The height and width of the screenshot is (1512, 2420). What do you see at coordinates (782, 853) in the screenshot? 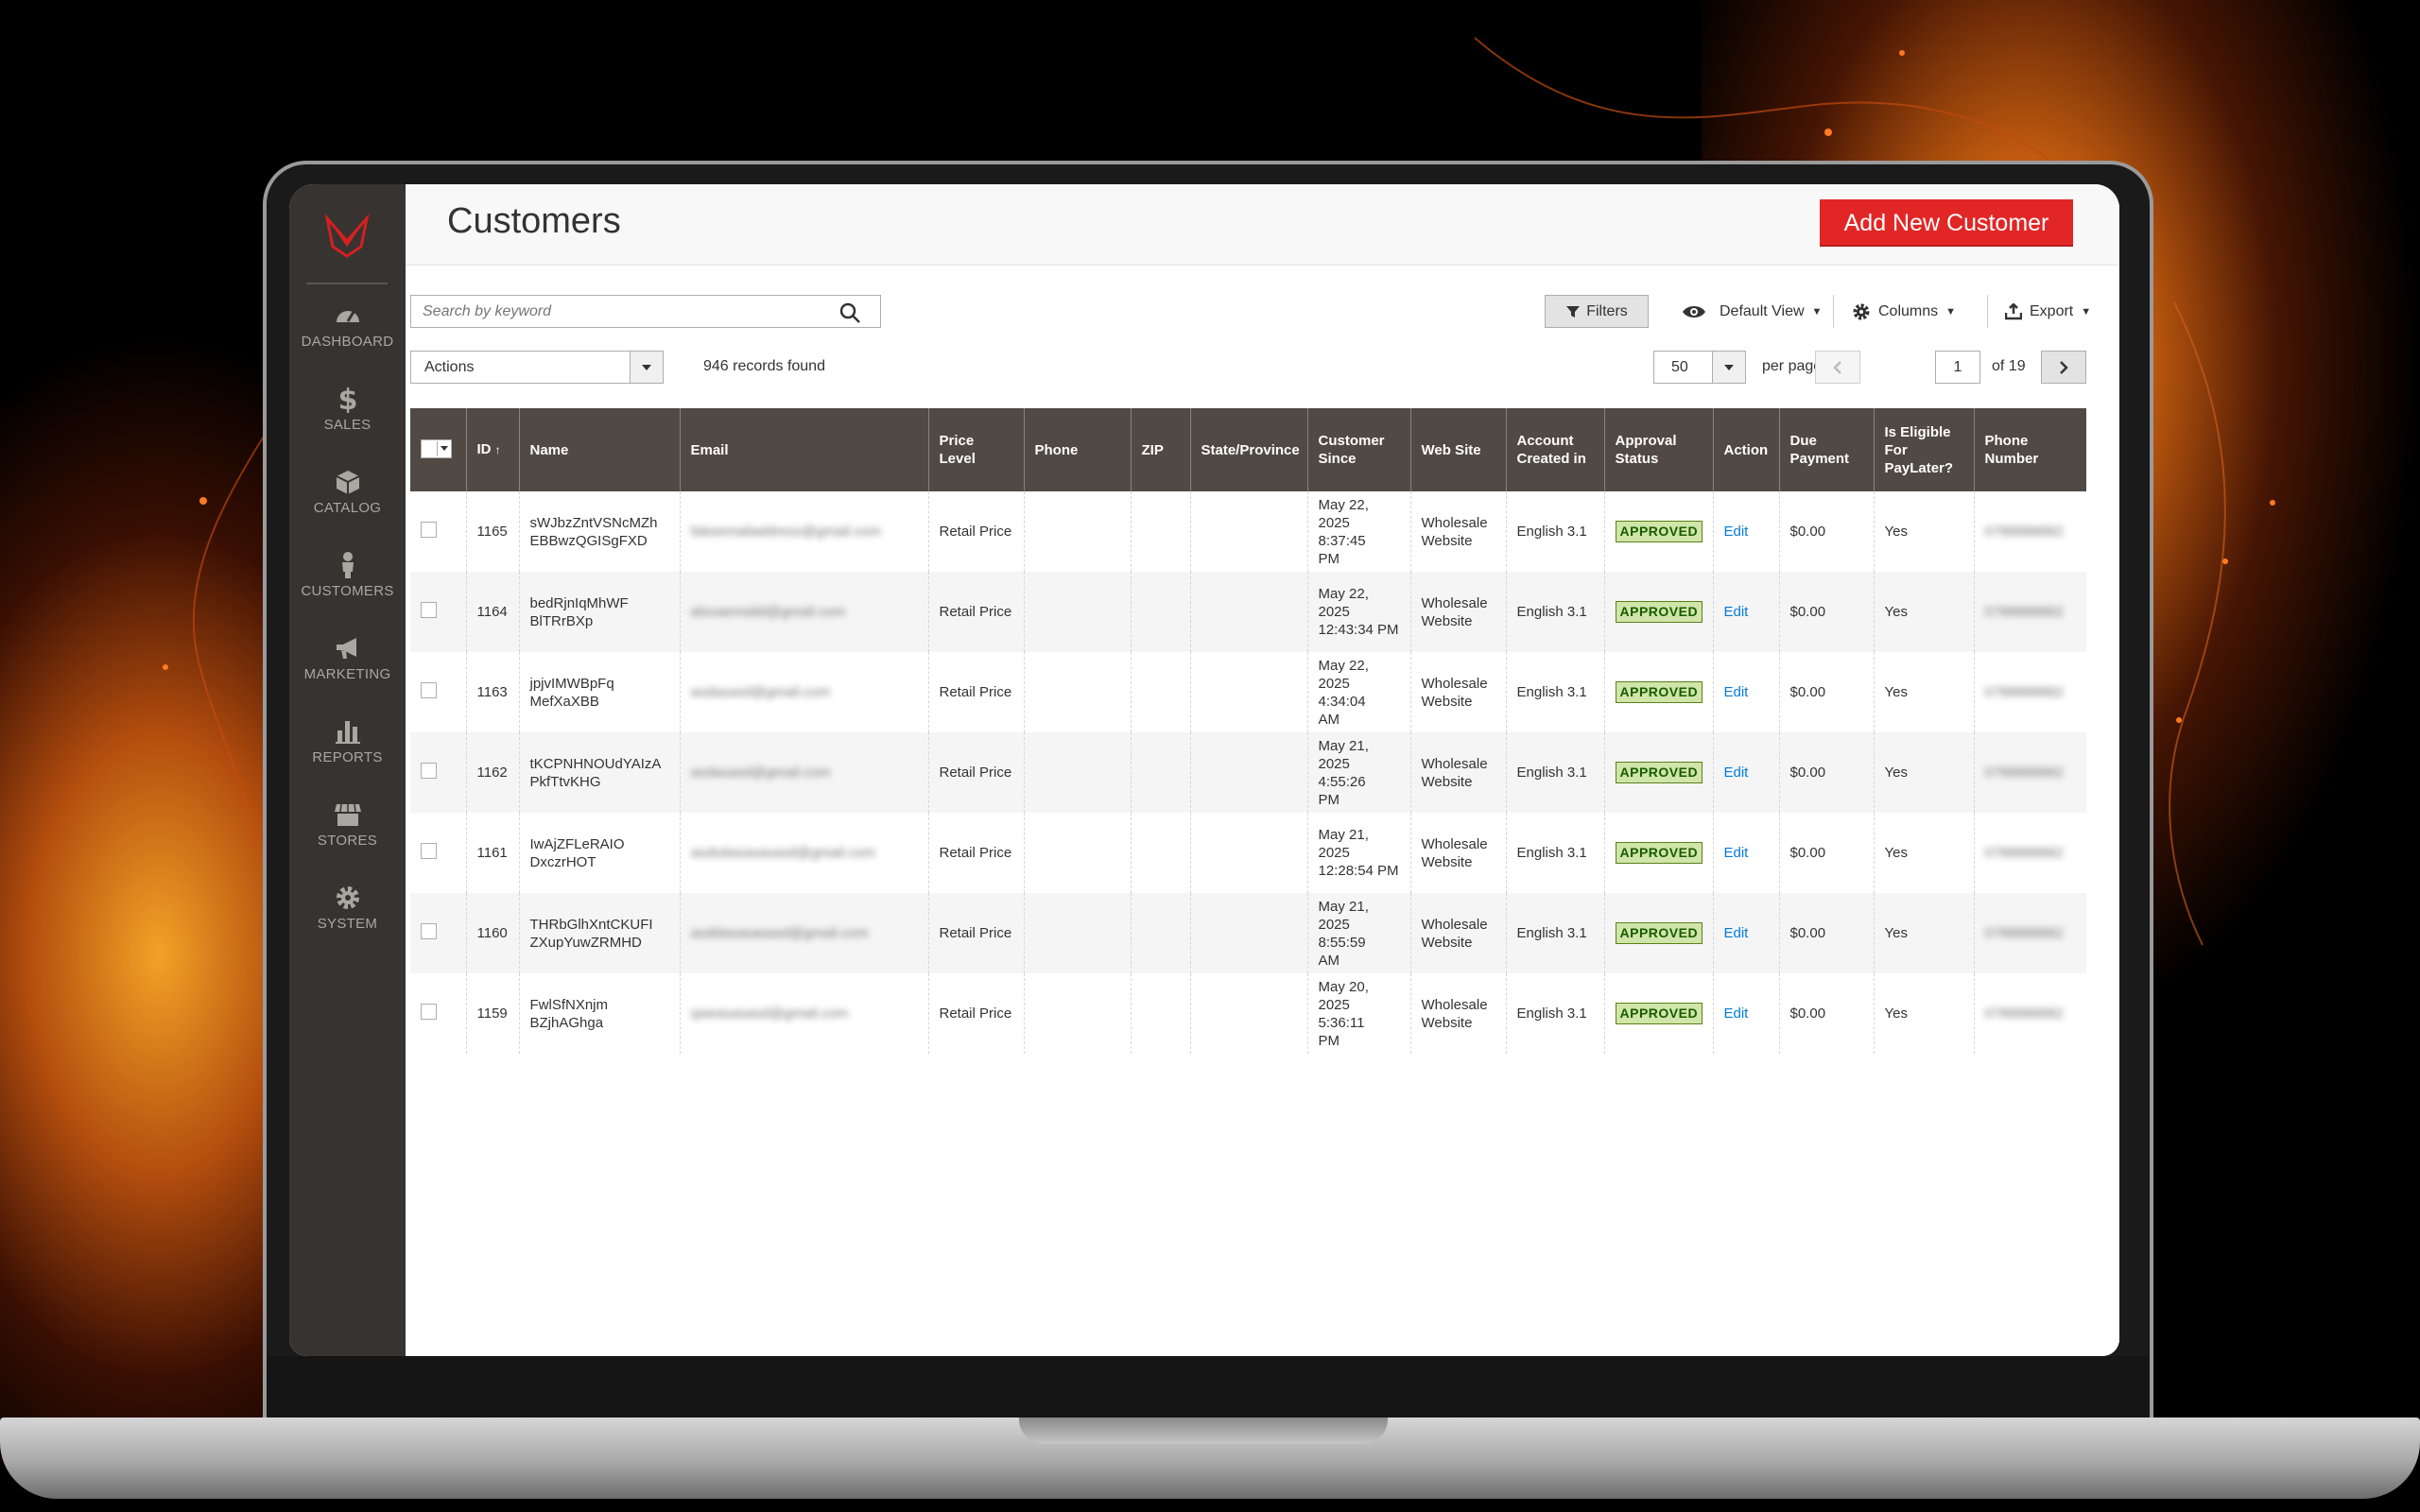
I see `email-value: asdsdasasasasd@gmail.com` at bounding box center [782, 853].